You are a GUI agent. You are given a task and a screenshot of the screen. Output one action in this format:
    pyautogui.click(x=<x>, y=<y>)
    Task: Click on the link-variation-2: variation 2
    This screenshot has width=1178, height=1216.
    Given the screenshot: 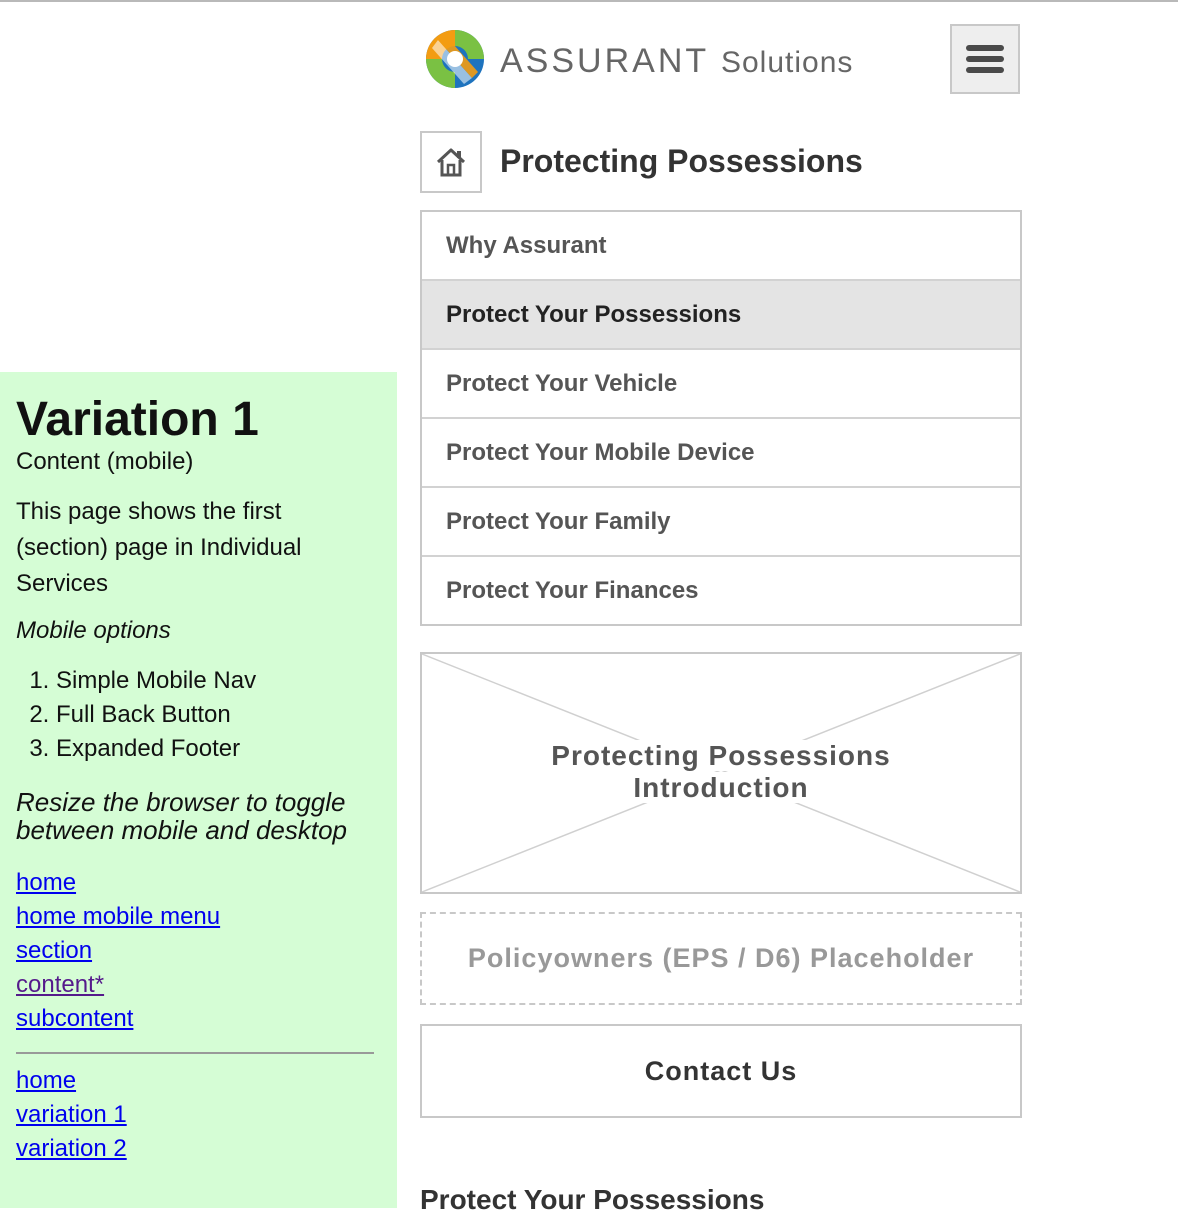 What is the action you would take?
    pyautogui.click(x=71, y=1149)
    